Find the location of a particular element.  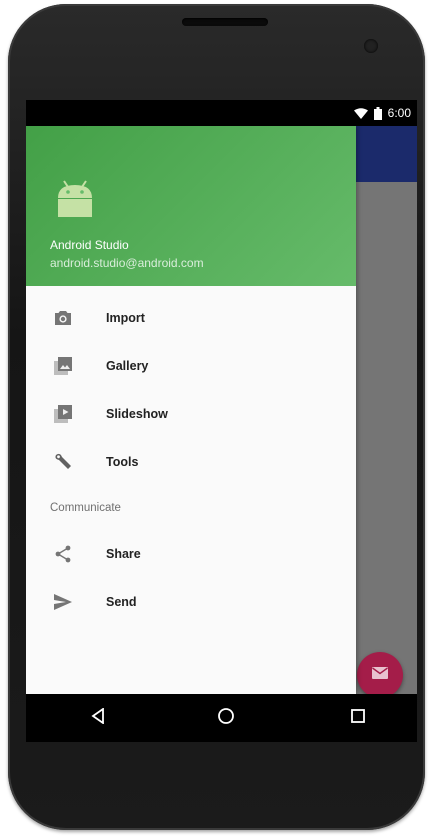

mail-icon is located at coordinates (380, 675).